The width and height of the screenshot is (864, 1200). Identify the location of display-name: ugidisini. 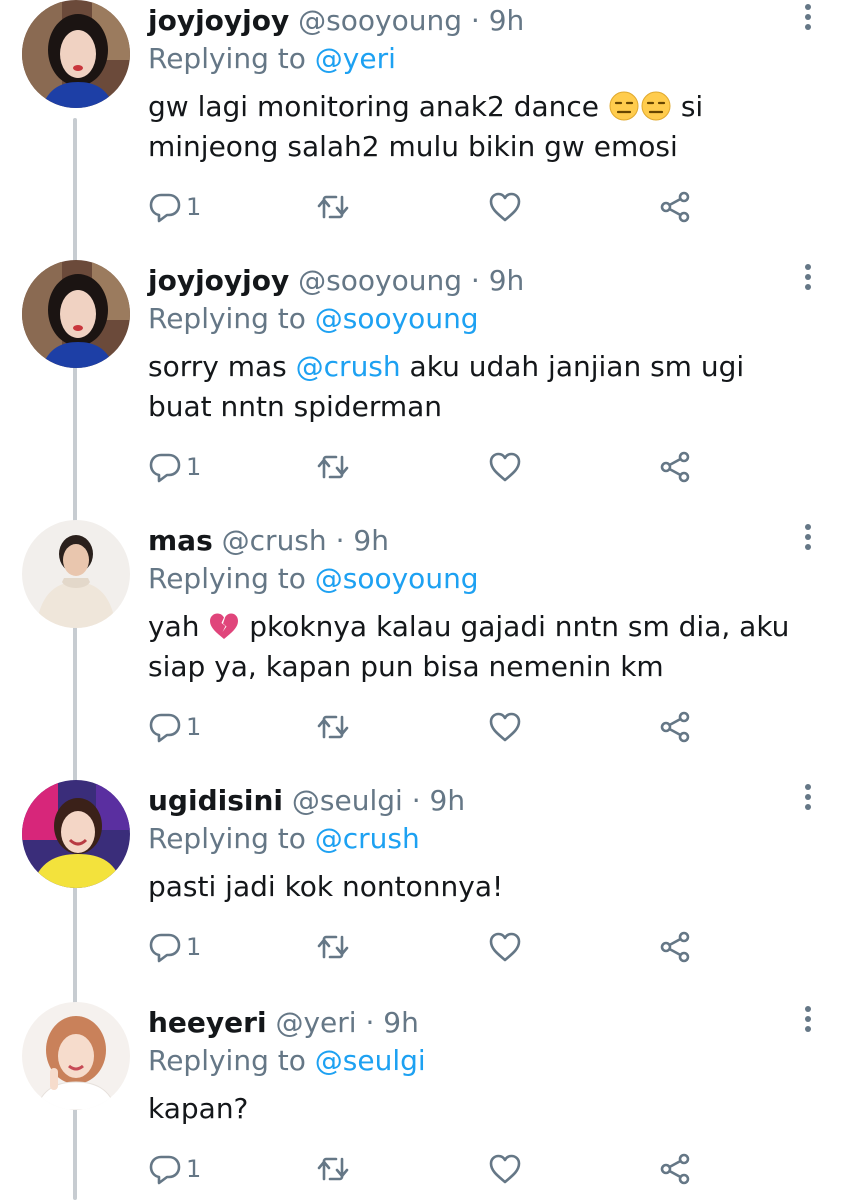
(215, 800).